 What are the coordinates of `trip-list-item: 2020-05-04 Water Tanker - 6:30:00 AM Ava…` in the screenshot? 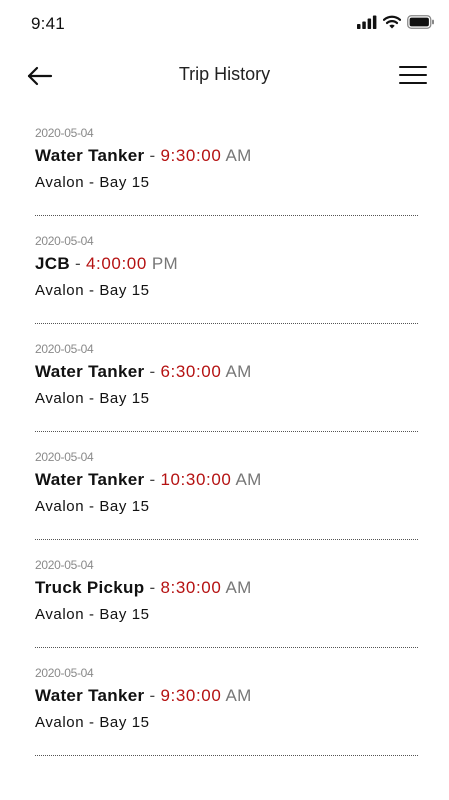 It's located at (226, 378).